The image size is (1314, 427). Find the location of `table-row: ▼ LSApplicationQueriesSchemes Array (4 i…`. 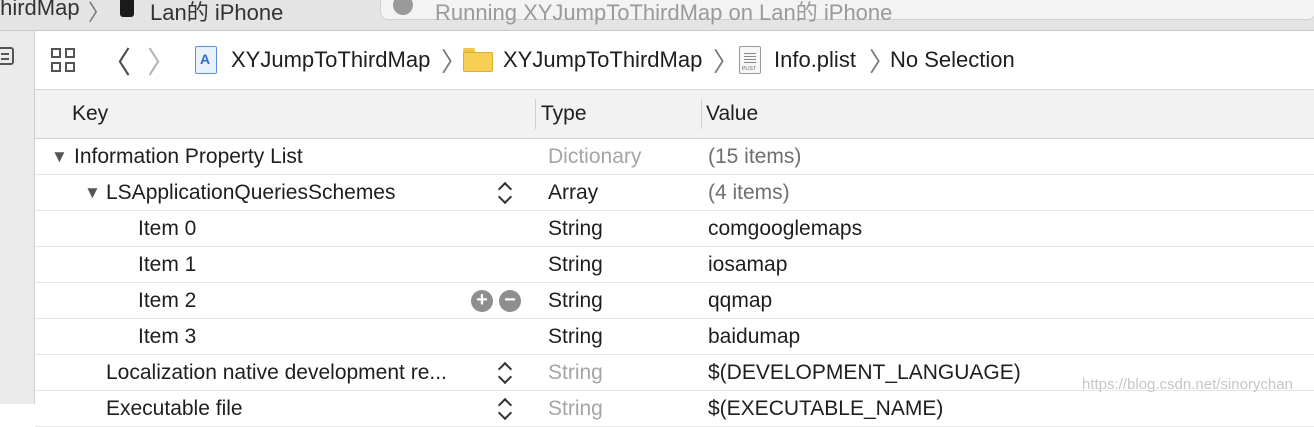

table-row: ▼ LSApplicationQueriesSchemes Array (4 i… is located at coordinates (674, 193).